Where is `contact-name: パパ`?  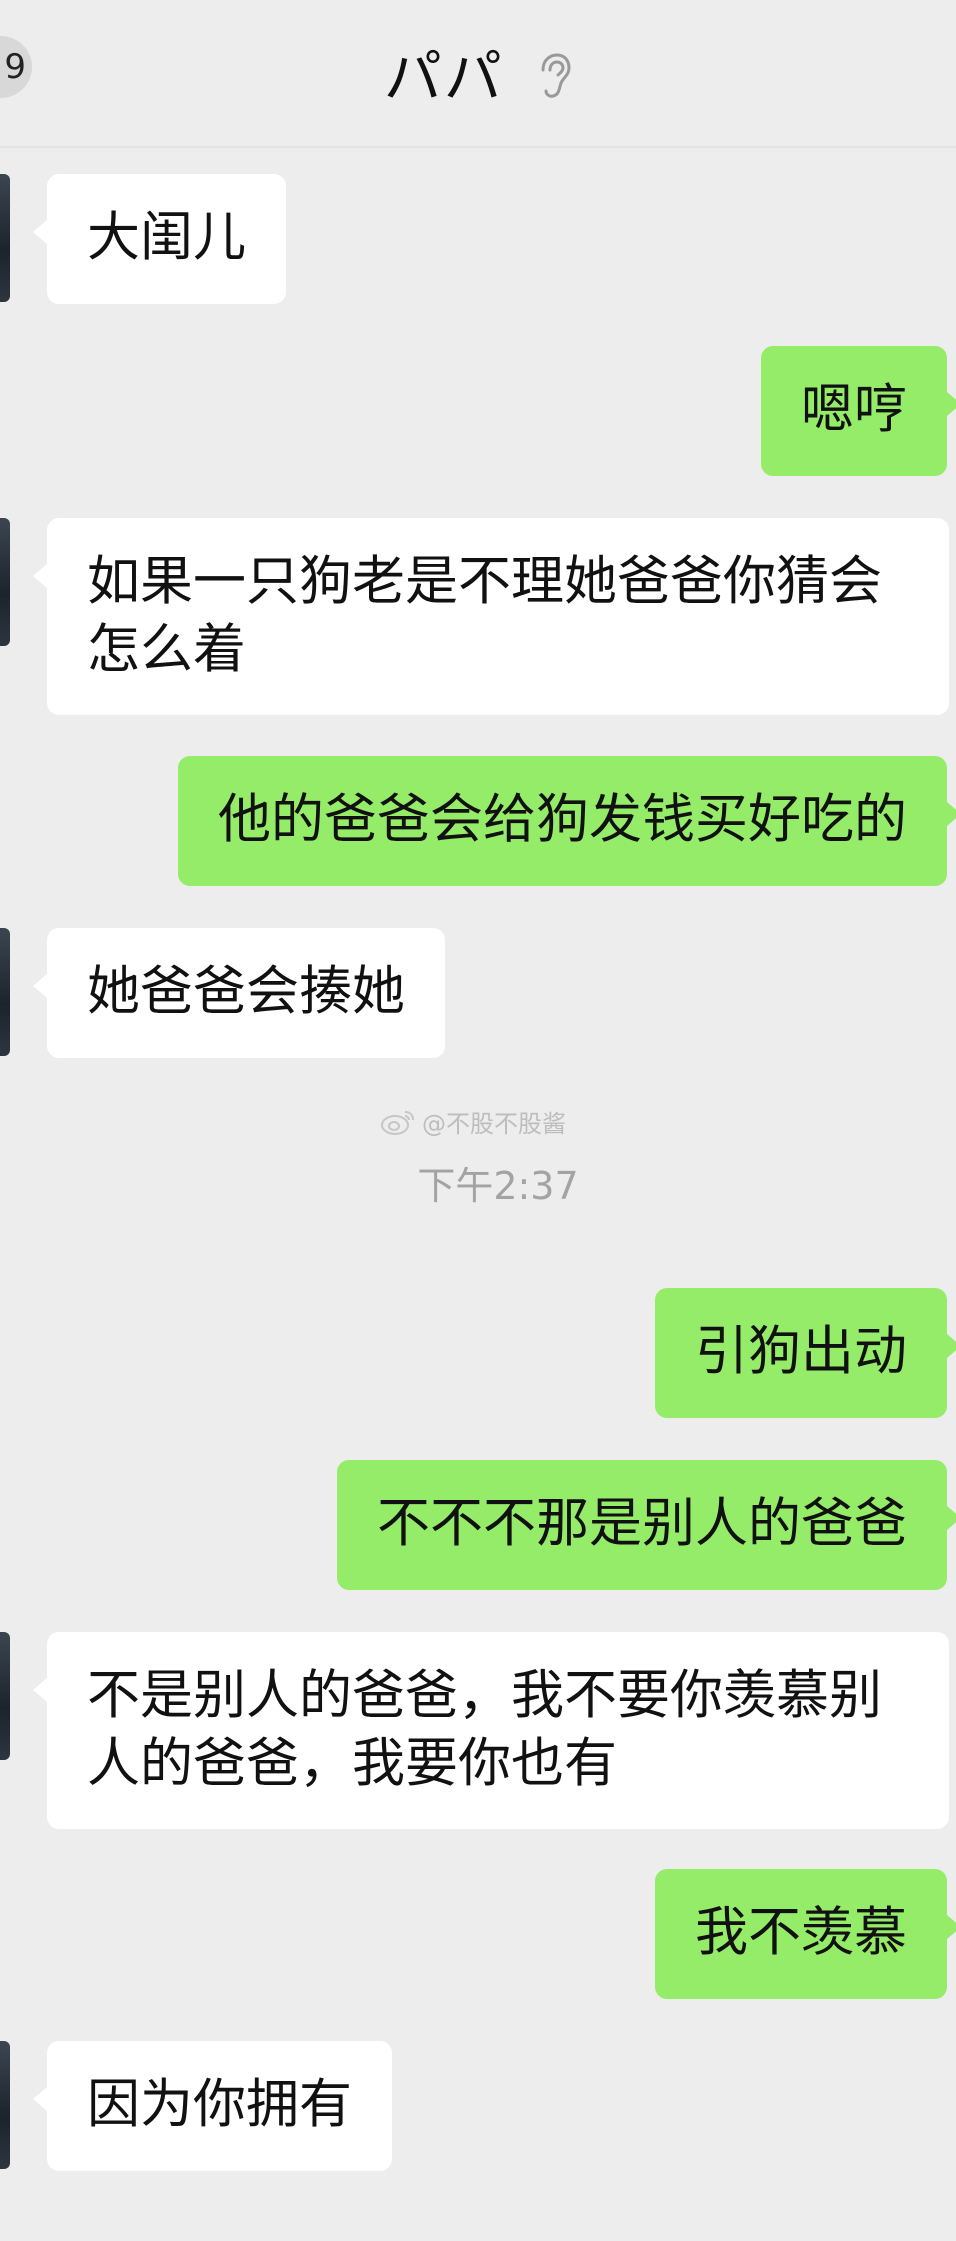
contact-name: パパ is located at coordinates (443, 77).